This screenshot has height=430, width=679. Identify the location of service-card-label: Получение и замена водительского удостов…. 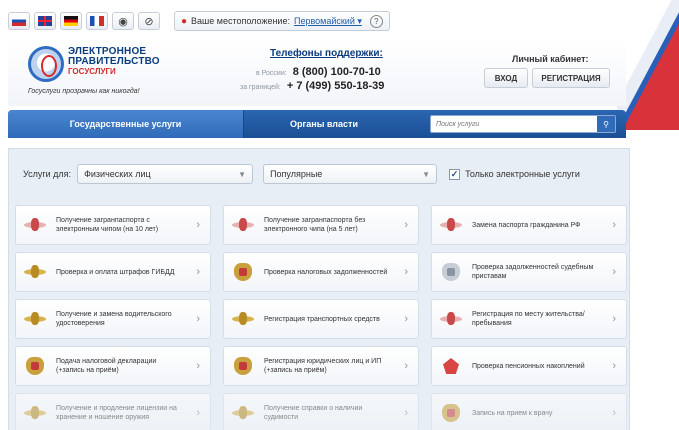
(114, 319).